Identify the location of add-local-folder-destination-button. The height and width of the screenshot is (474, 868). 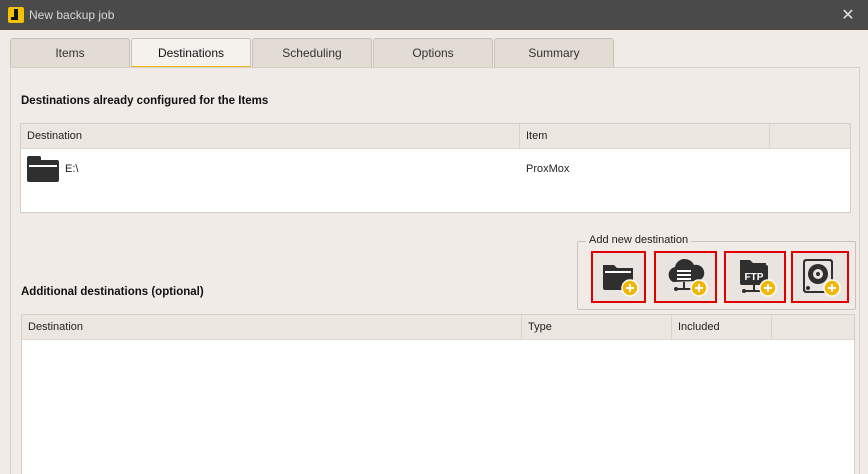
(618, 277).